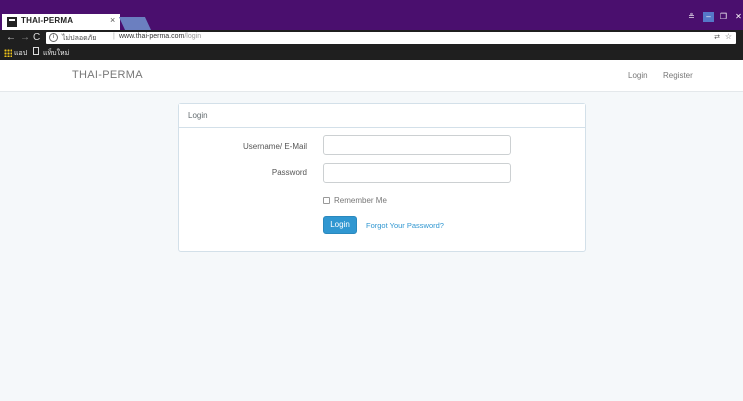 Image resolution: width=743 pixels, height=401 pixels. What do you see at coordinates (360, 200) in the screenshot?
I see `remember-label: Remember Me` at bounding box center [360, 200].